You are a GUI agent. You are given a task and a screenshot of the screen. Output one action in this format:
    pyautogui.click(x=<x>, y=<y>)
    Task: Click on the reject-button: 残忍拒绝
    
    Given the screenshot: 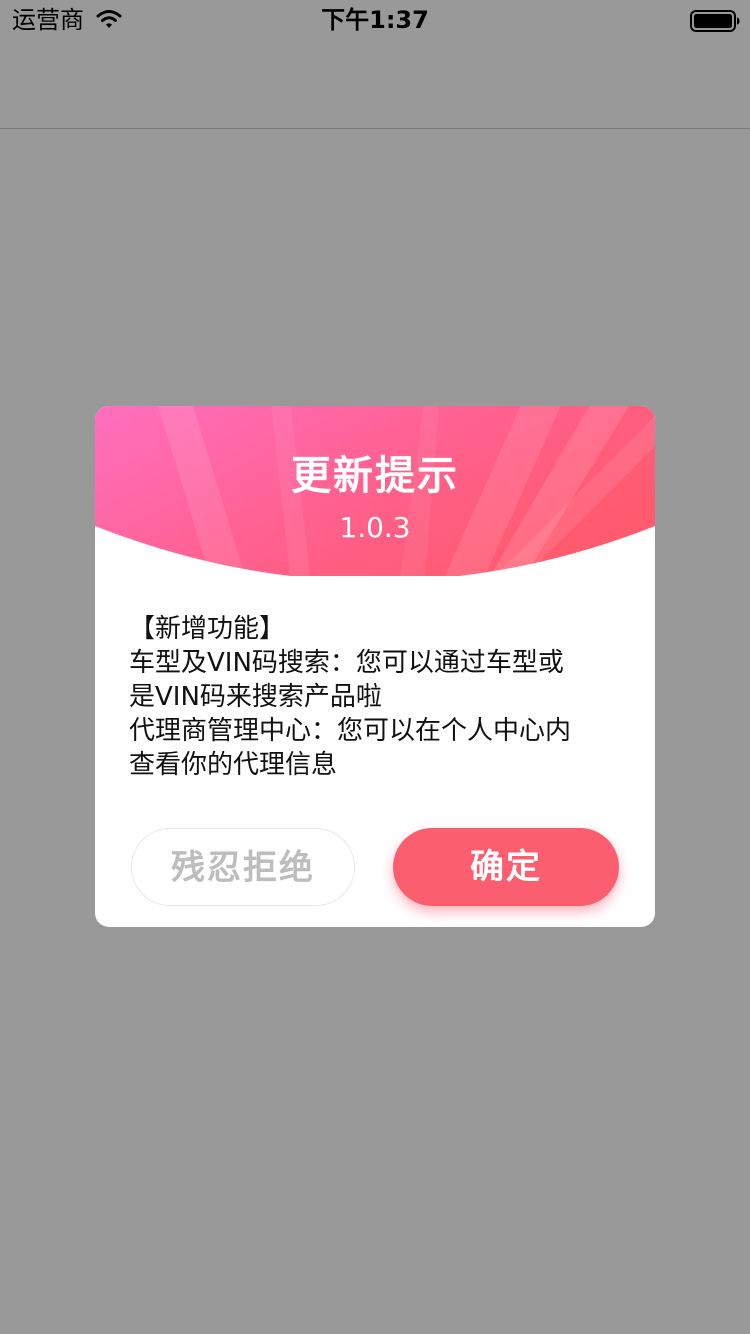 What is the action you would take?
    pyautogui.click(x=243, y=867)
    